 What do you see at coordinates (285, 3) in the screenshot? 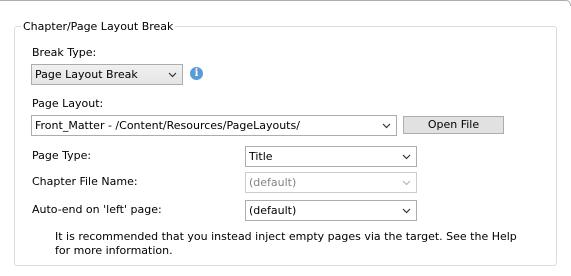
I see `window-top-border` at bounding box center [285, 3].